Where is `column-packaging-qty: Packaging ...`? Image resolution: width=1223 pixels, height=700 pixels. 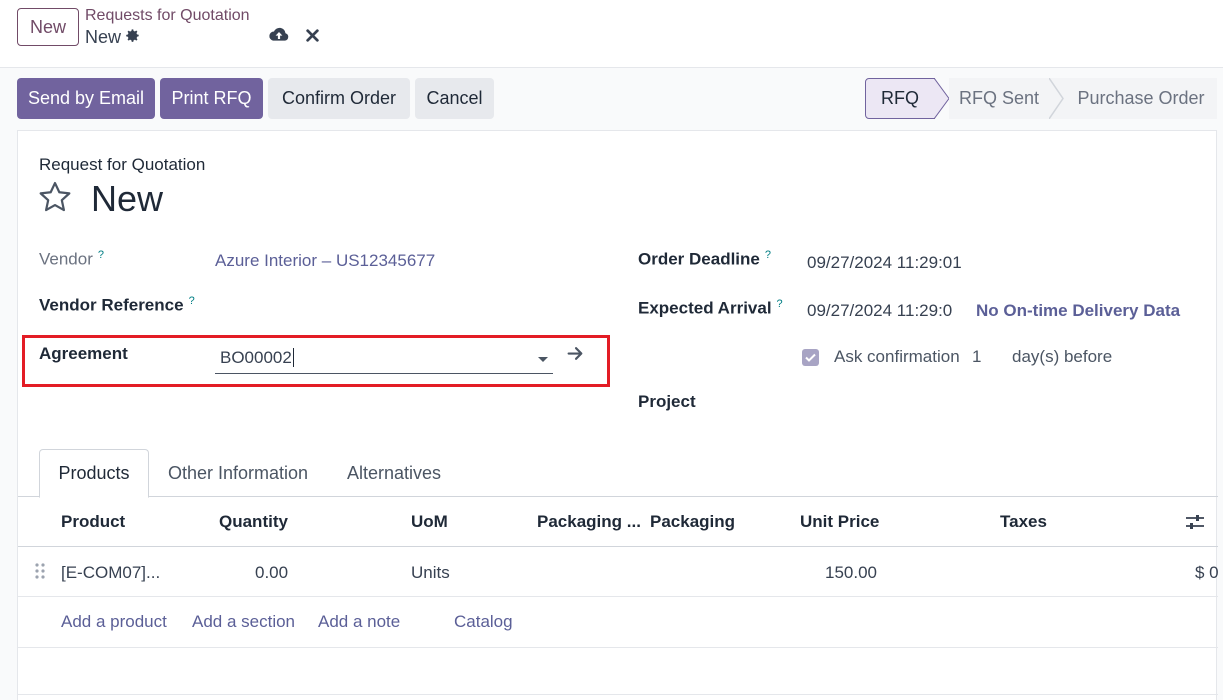 column-packaging-qty: Packaging ... is located at coordinates (589, 522).